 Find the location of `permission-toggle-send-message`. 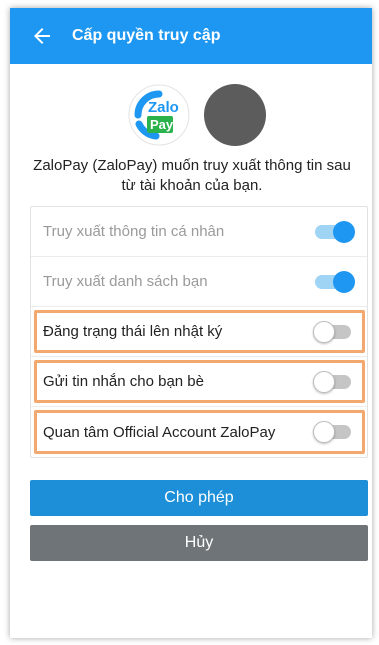

permission-toggle-send-message is located at coordinates (334, 382).